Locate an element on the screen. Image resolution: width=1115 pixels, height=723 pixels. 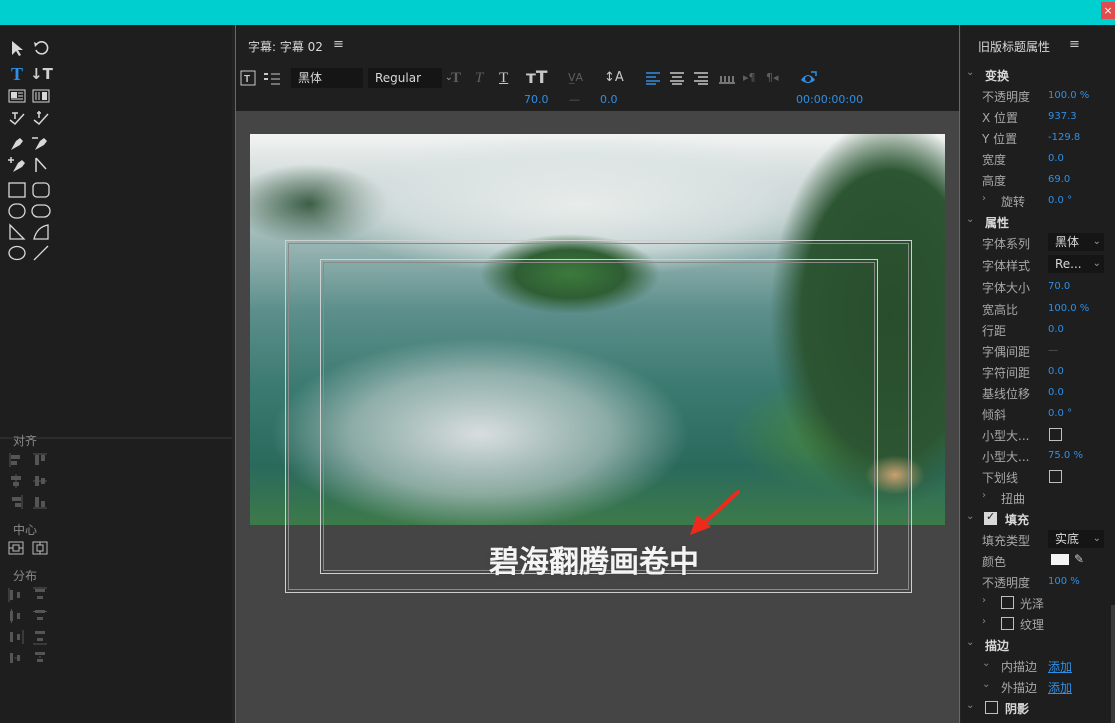
line-tool-icon is located at coordinates (41, 253).